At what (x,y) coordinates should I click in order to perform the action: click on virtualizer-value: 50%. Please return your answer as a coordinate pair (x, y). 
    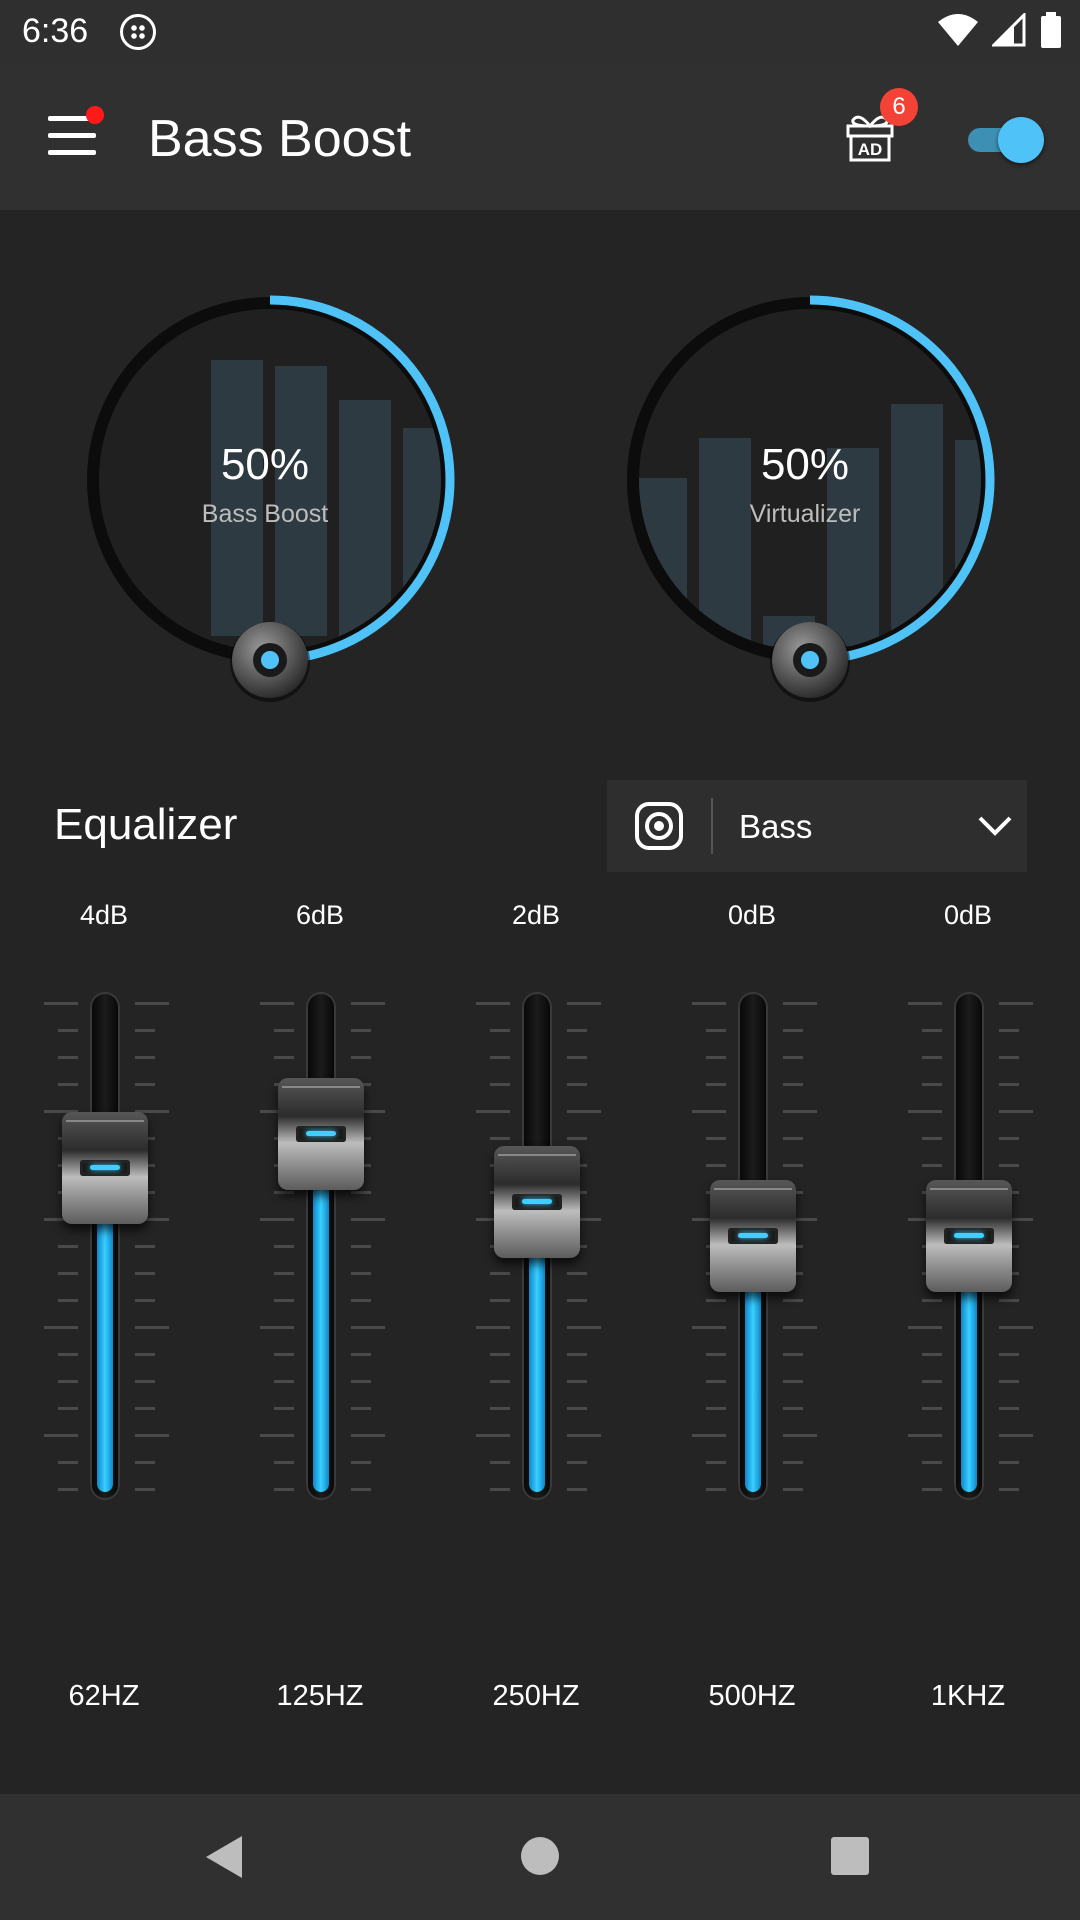
    Looking at the image, I should click on (805, 464).